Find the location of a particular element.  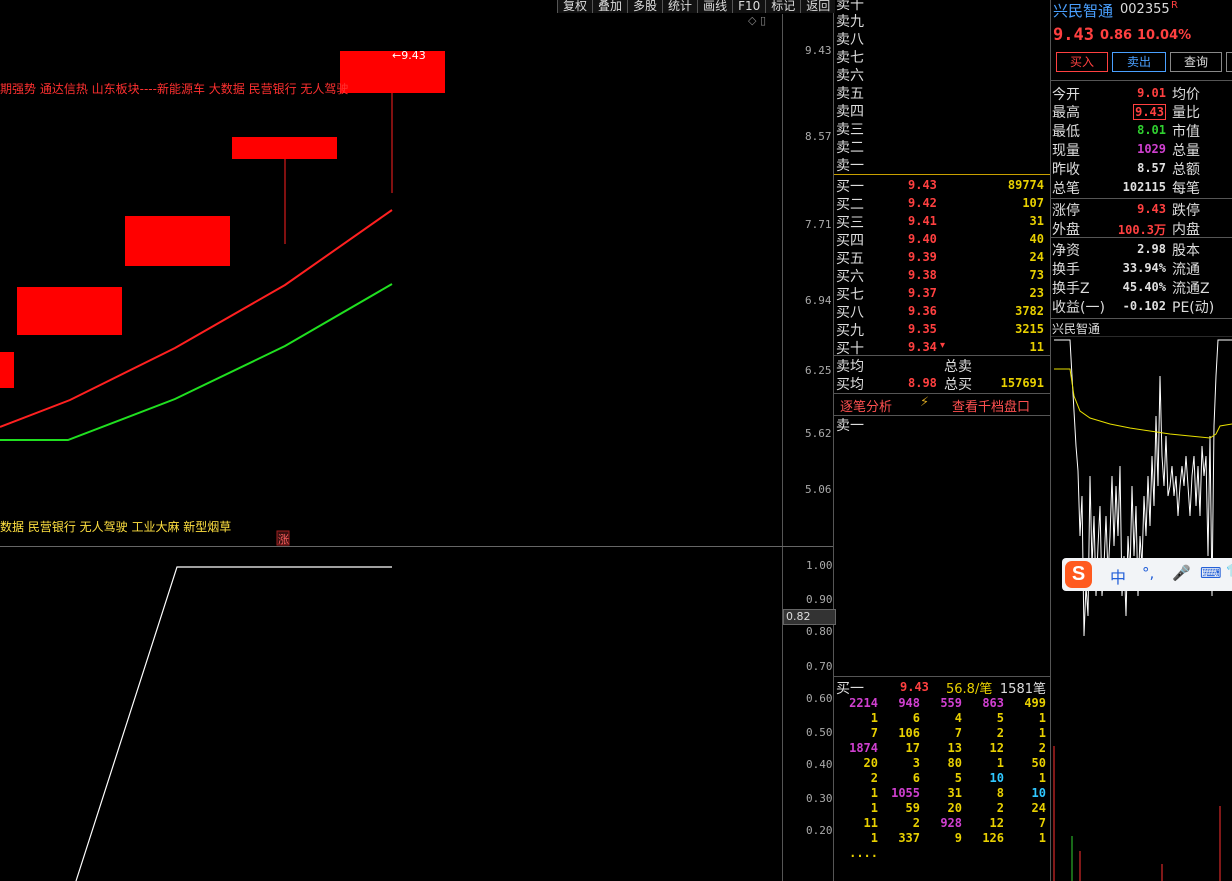

tick-queue-cell: 126 is located at coordinates (993, 838).